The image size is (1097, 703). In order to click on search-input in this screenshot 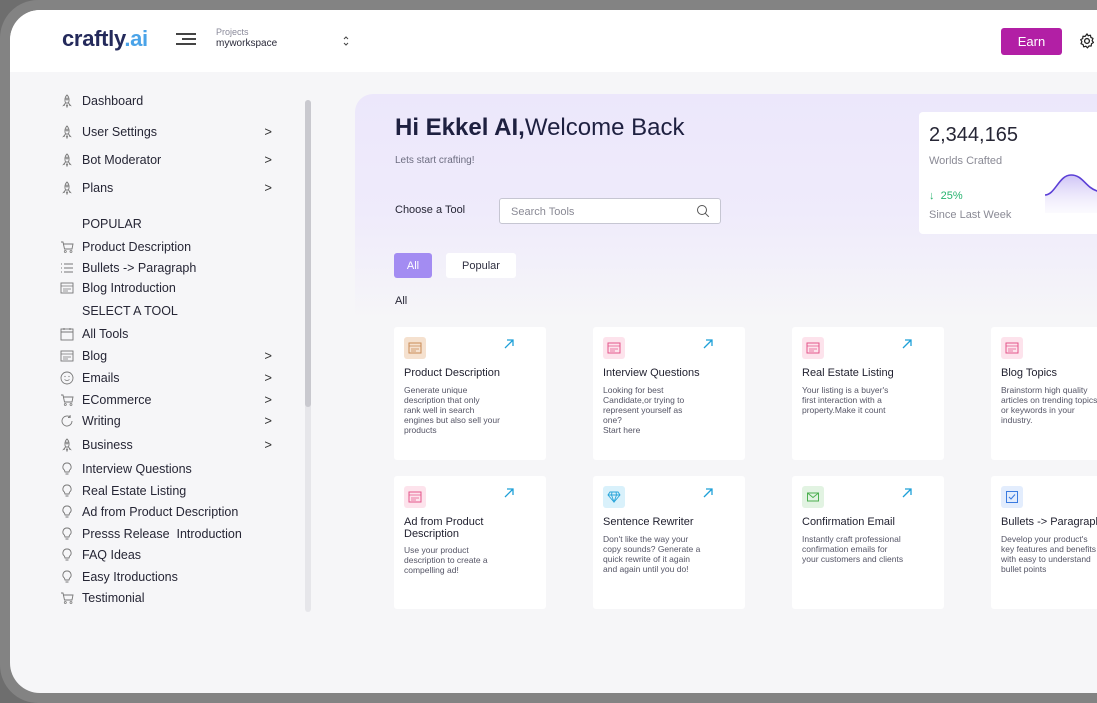, I will do `click(601, 212)`.